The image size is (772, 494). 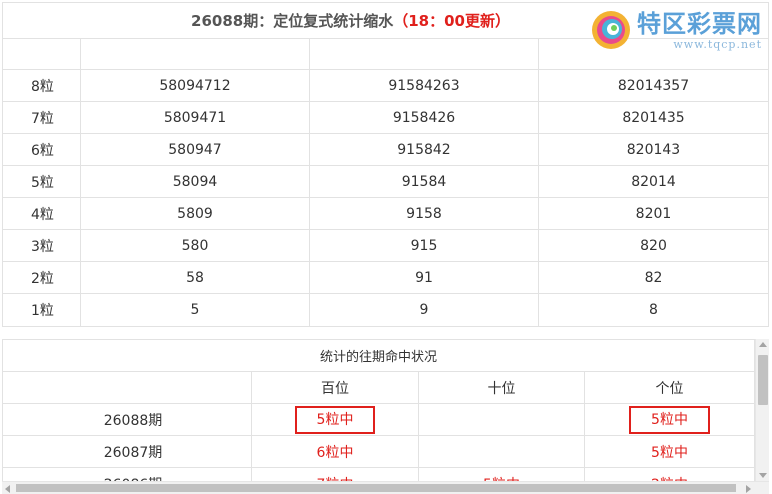 What do you see at coordinates (653, 245) in the screenshot?
I see `digit-group: 820` at bounding box center [653, 245].